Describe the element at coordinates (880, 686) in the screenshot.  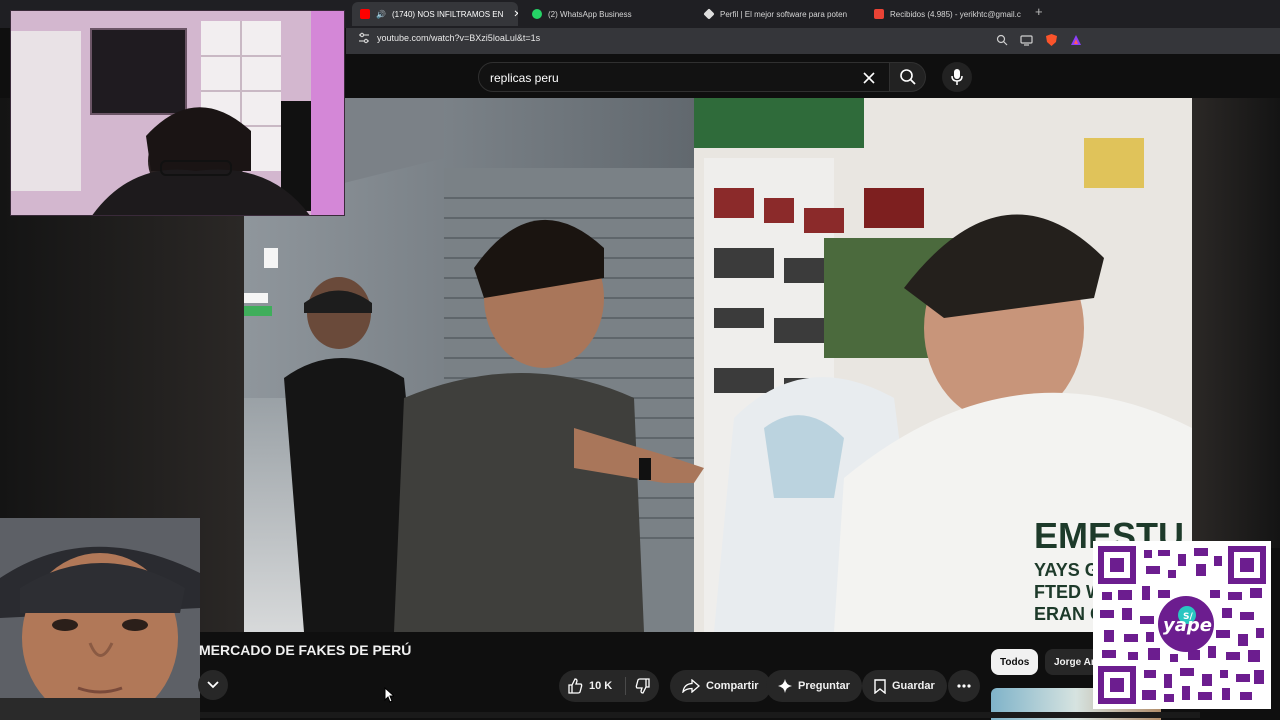
I see `bookmark-icon` at that location.